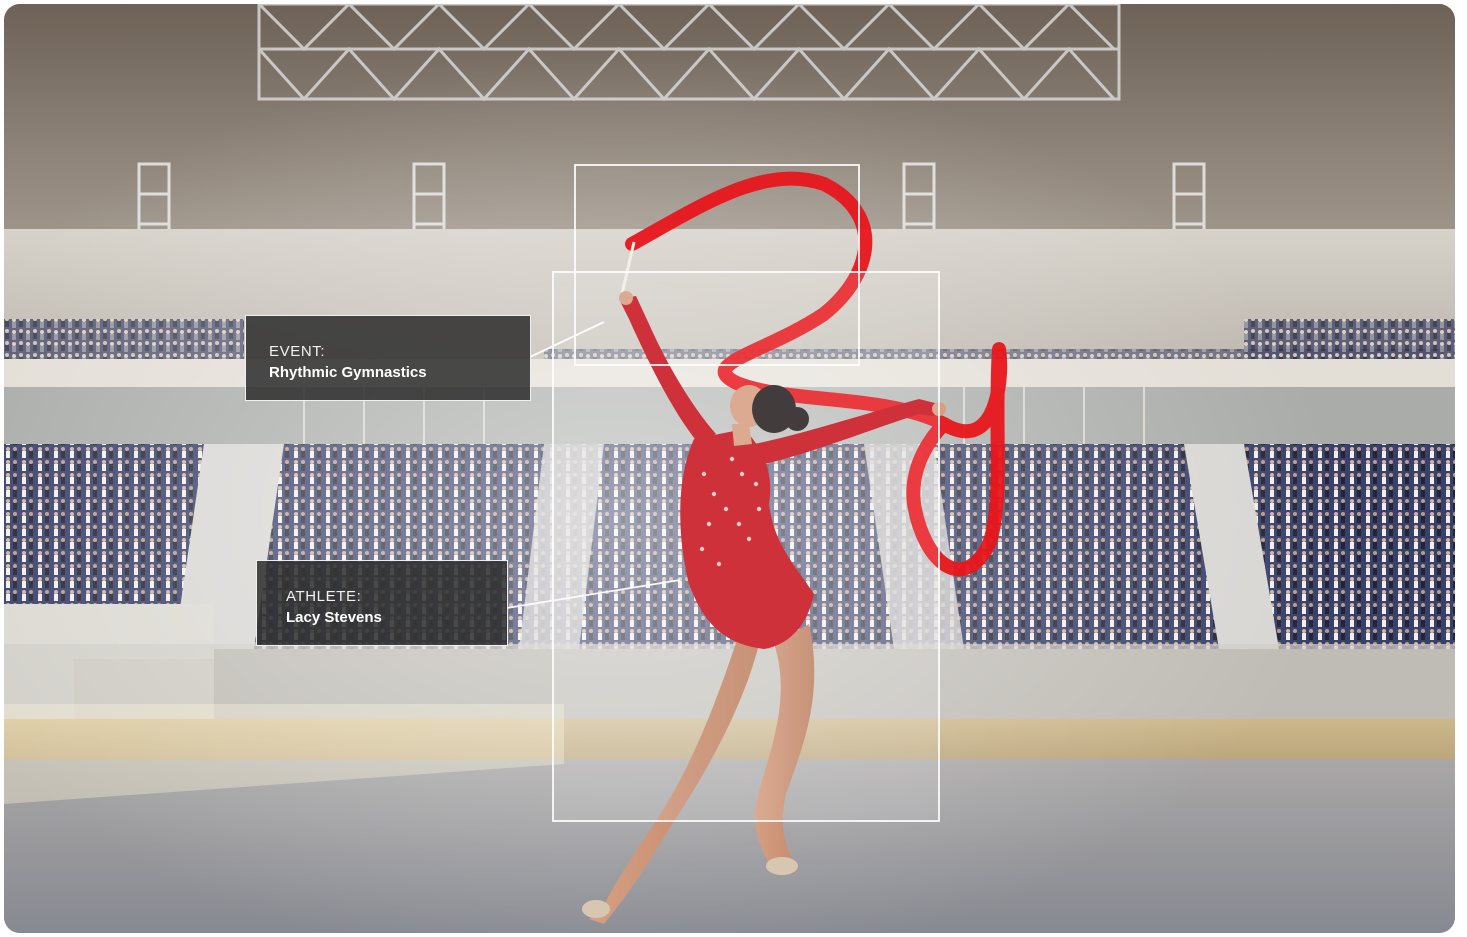  What do you see at coordinates (382, 603) in the screenshot?
I see `athlete-label-box: ATHLETE: Lacy Stevens` at bounding box center [382, 603].